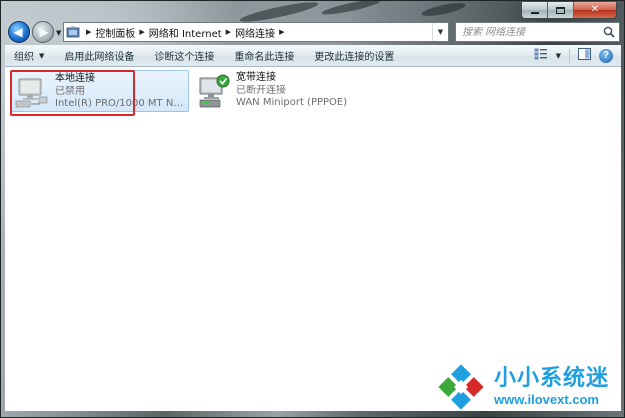 Image resolution: width=625 pixels, height=418 pixels. Describe the element at coordinates (546, 399) in the screenshot. I see `watermark-url: www.ilovext.com` at that location.